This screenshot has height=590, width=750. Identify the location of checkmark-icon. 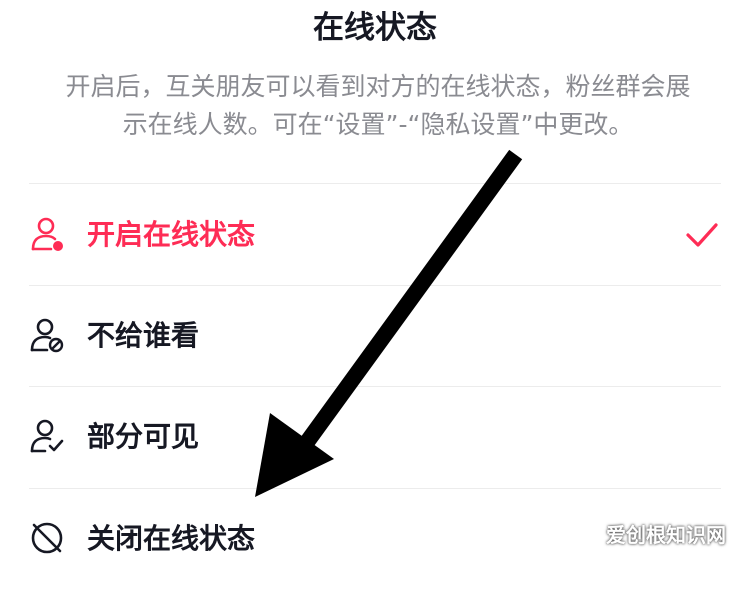
(702, 235).